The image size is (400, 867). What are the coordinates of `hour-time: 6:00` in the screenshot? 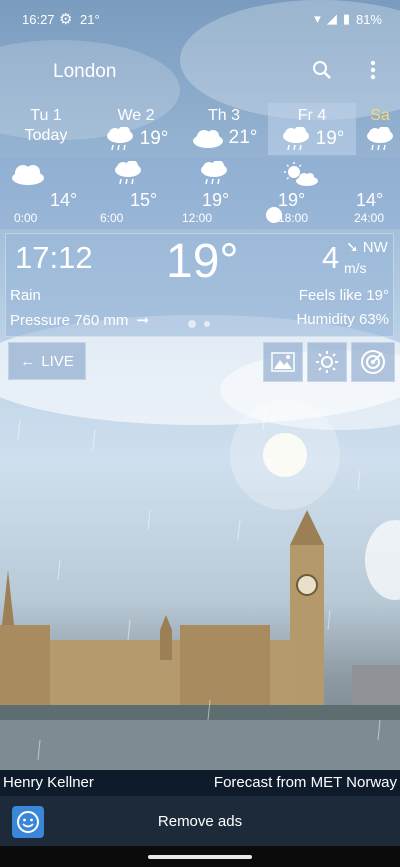 It's located at (112, 218).